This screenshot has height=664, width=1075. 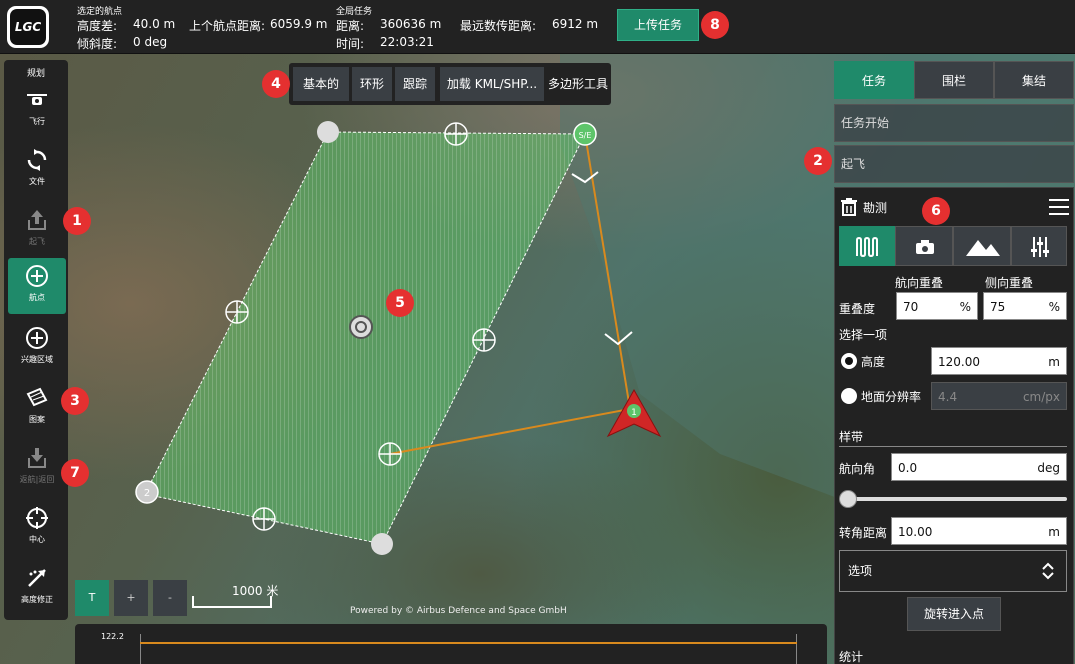 I want to click on polygon-tools-bar: 基本的 环形 跟踪 加载 KML/SHP... 多边形工具, so click(x=450, y=84).